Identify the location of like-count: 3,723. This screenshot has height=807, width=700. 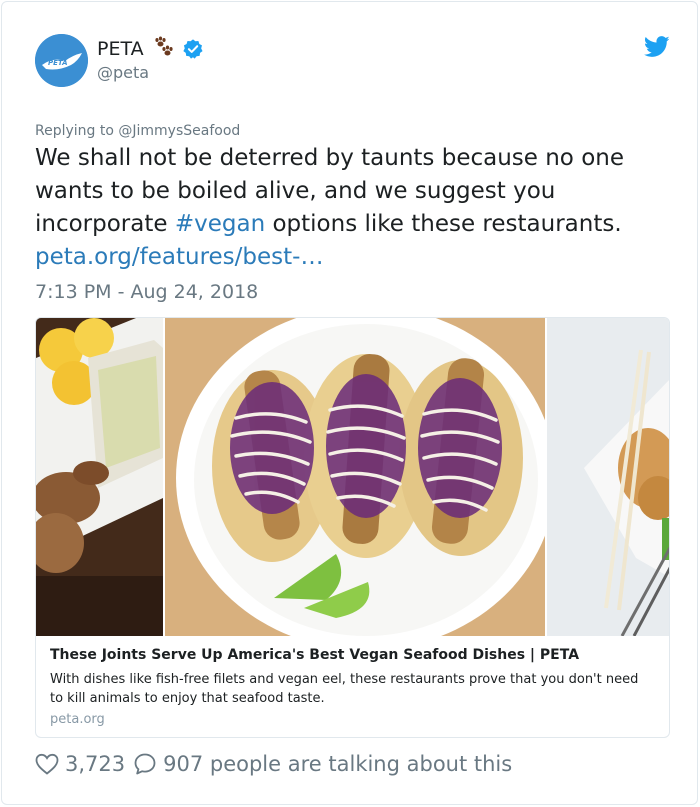
(95, 764).